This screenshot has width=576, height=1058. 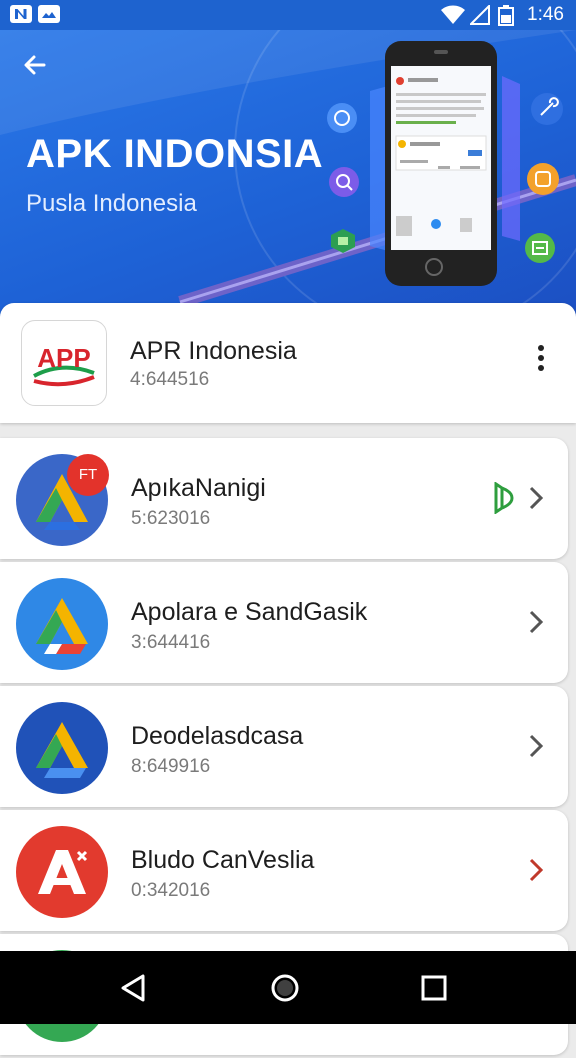 I want to click on clock: 1:46, so click(x=545, y=14).